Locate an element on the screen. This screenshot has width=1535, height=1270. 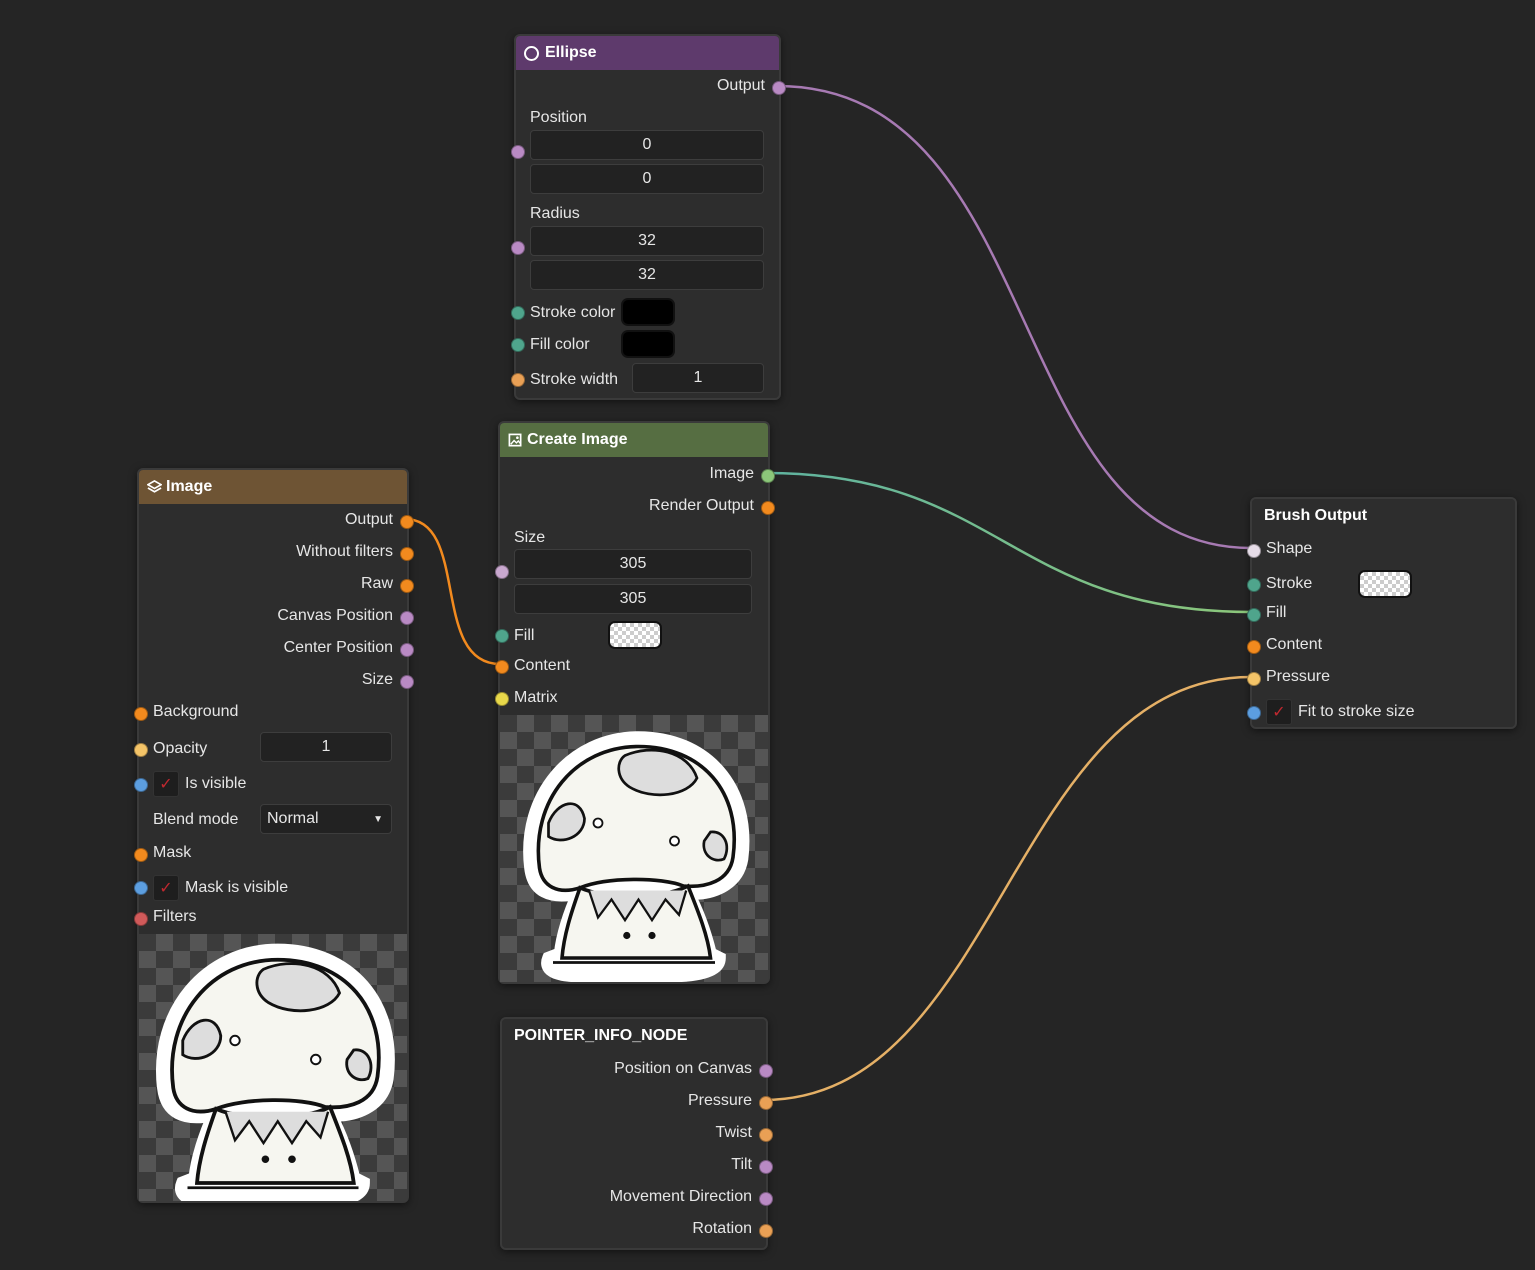
dropdown-caret-icon: ▼ is located at coordinates (378, 819).